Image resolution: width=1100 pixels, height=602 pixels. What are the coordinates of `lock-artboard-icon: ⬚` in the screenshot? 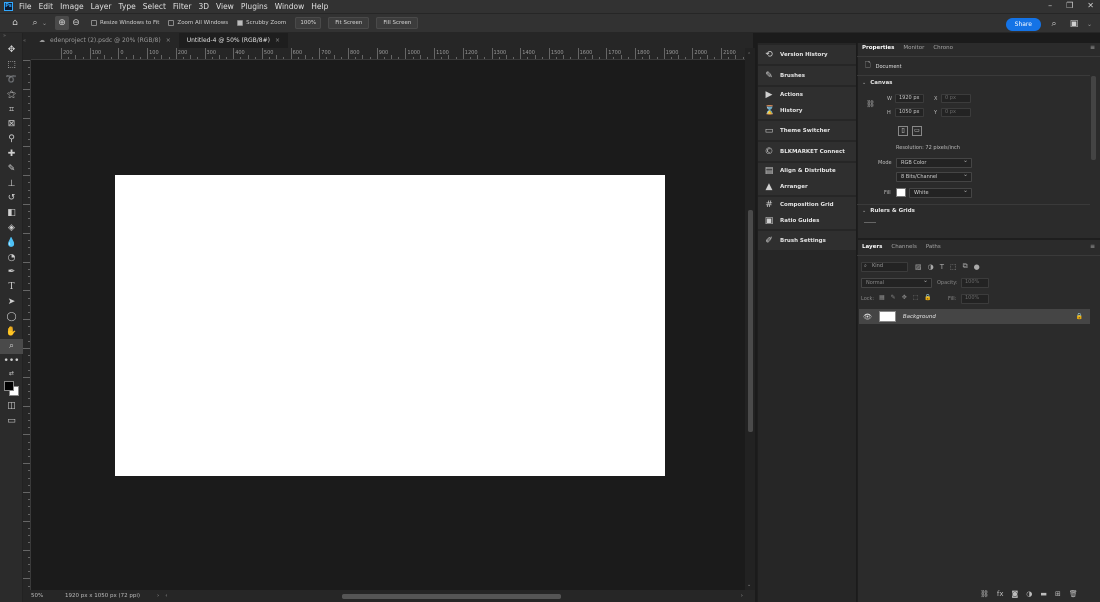 It's located at (916, 297).